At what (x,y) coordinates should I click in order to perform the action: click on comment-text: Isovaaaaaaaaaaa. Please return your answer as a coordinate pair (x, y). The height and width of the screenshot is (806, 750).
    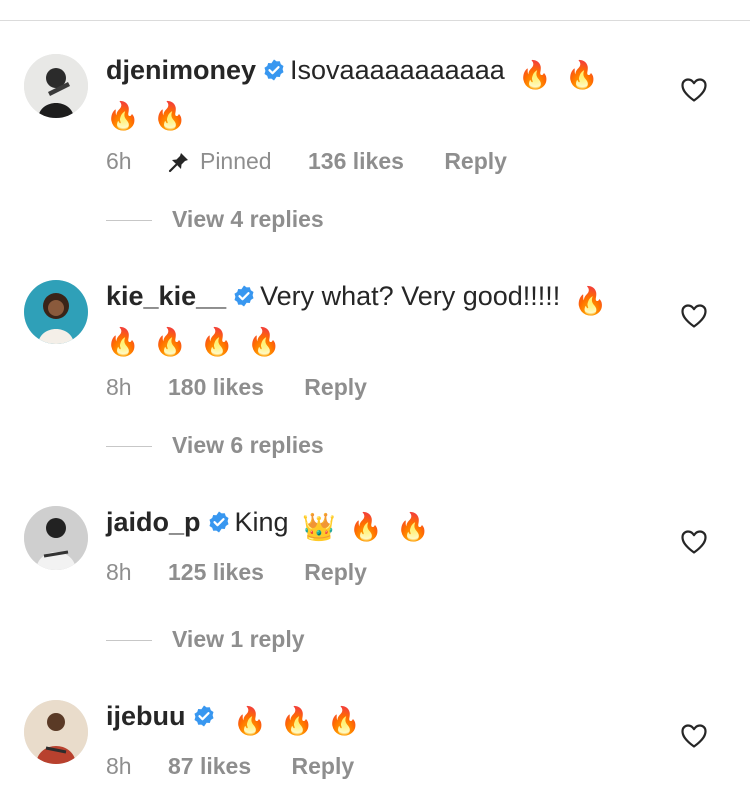
    Looking at the image, I should click on (397, 70).